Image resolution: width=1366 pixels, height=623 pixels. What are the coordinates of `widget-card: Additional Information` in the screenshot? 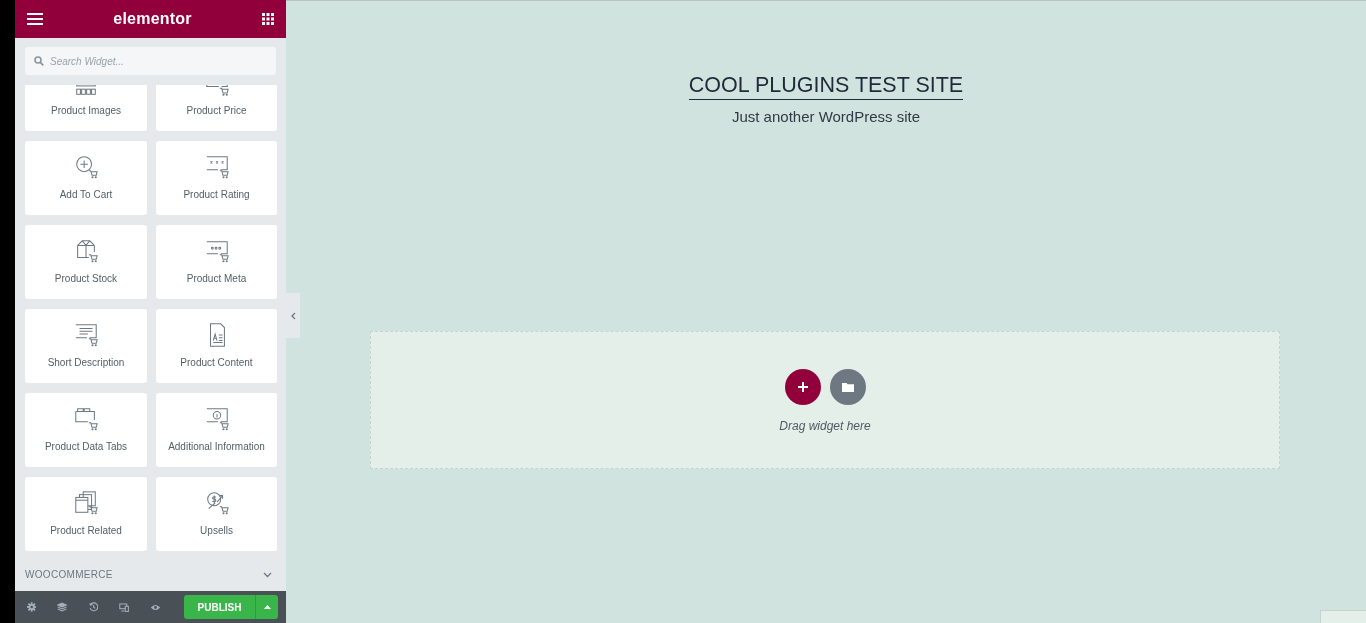 It's located at (216, 430).